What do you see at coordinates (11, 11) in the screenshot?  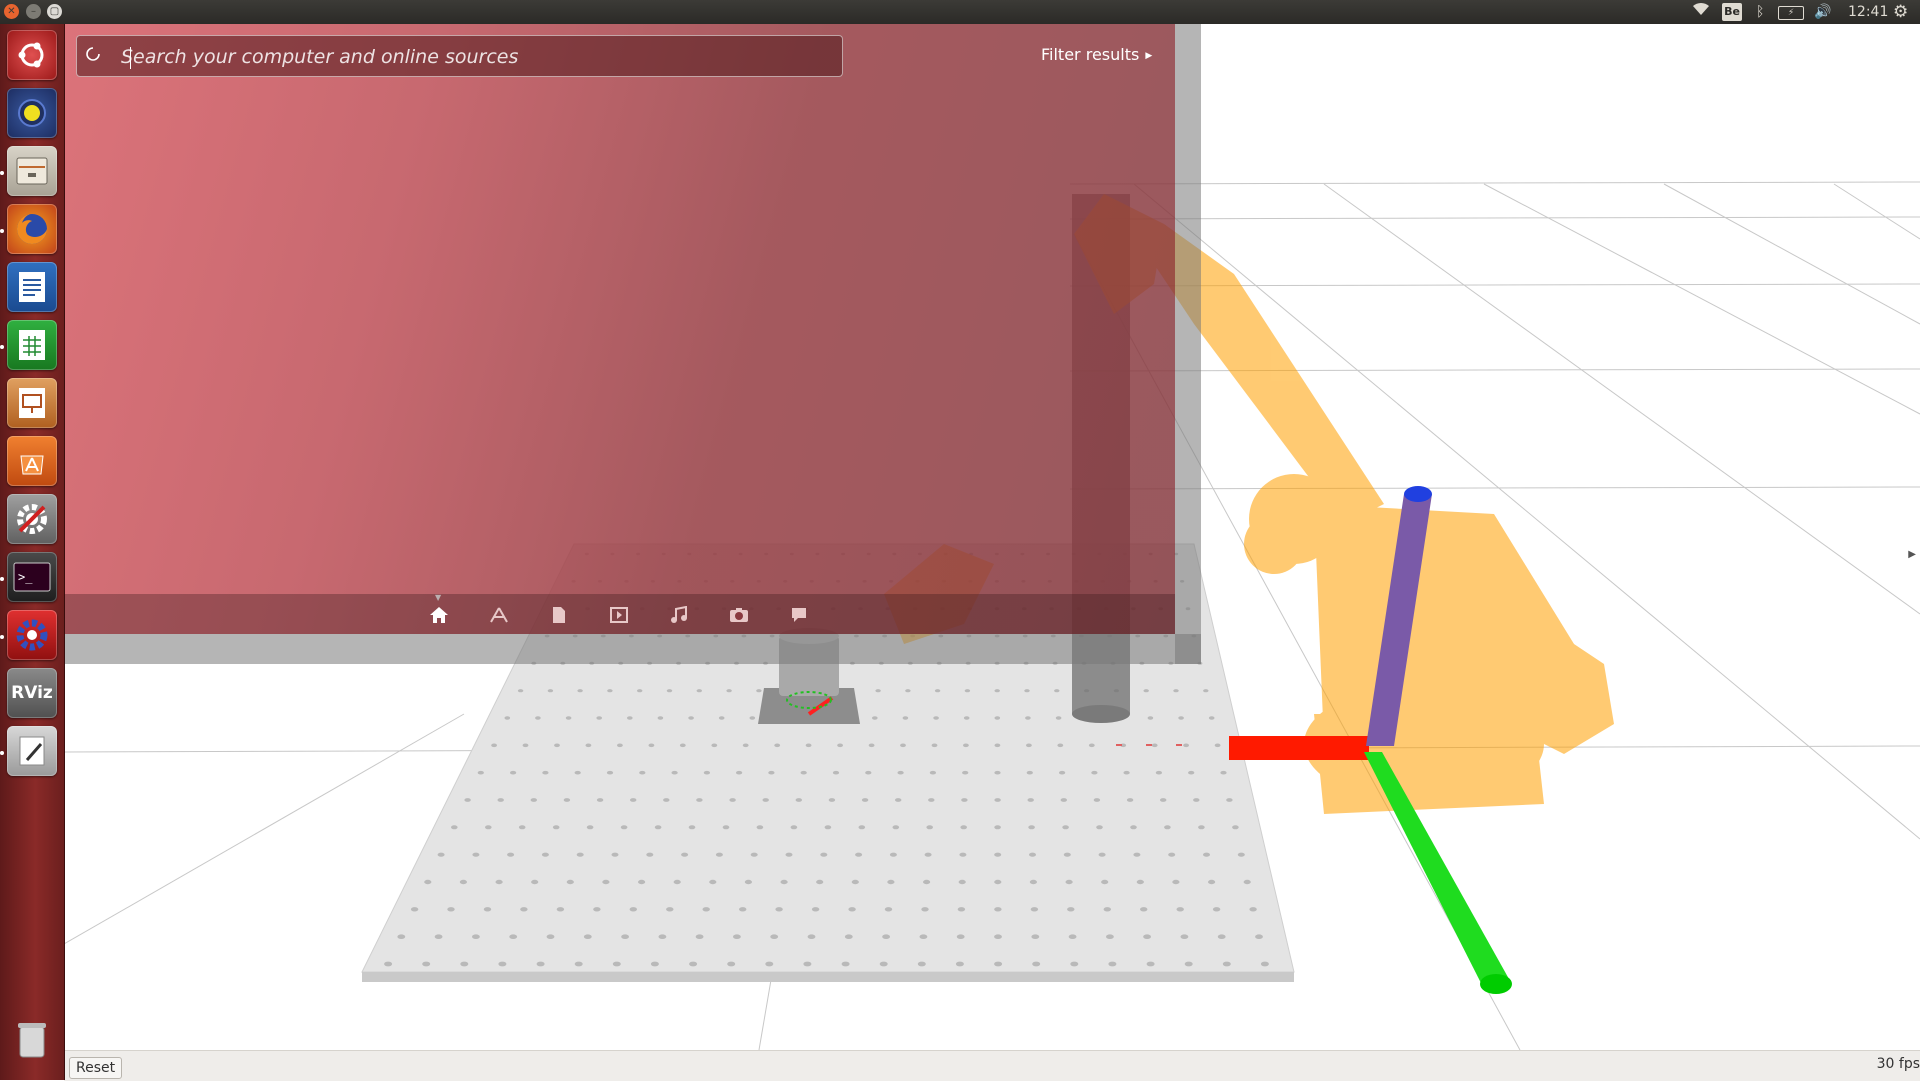 I see `close-icon: ✕` at bounding box center [11, 11].